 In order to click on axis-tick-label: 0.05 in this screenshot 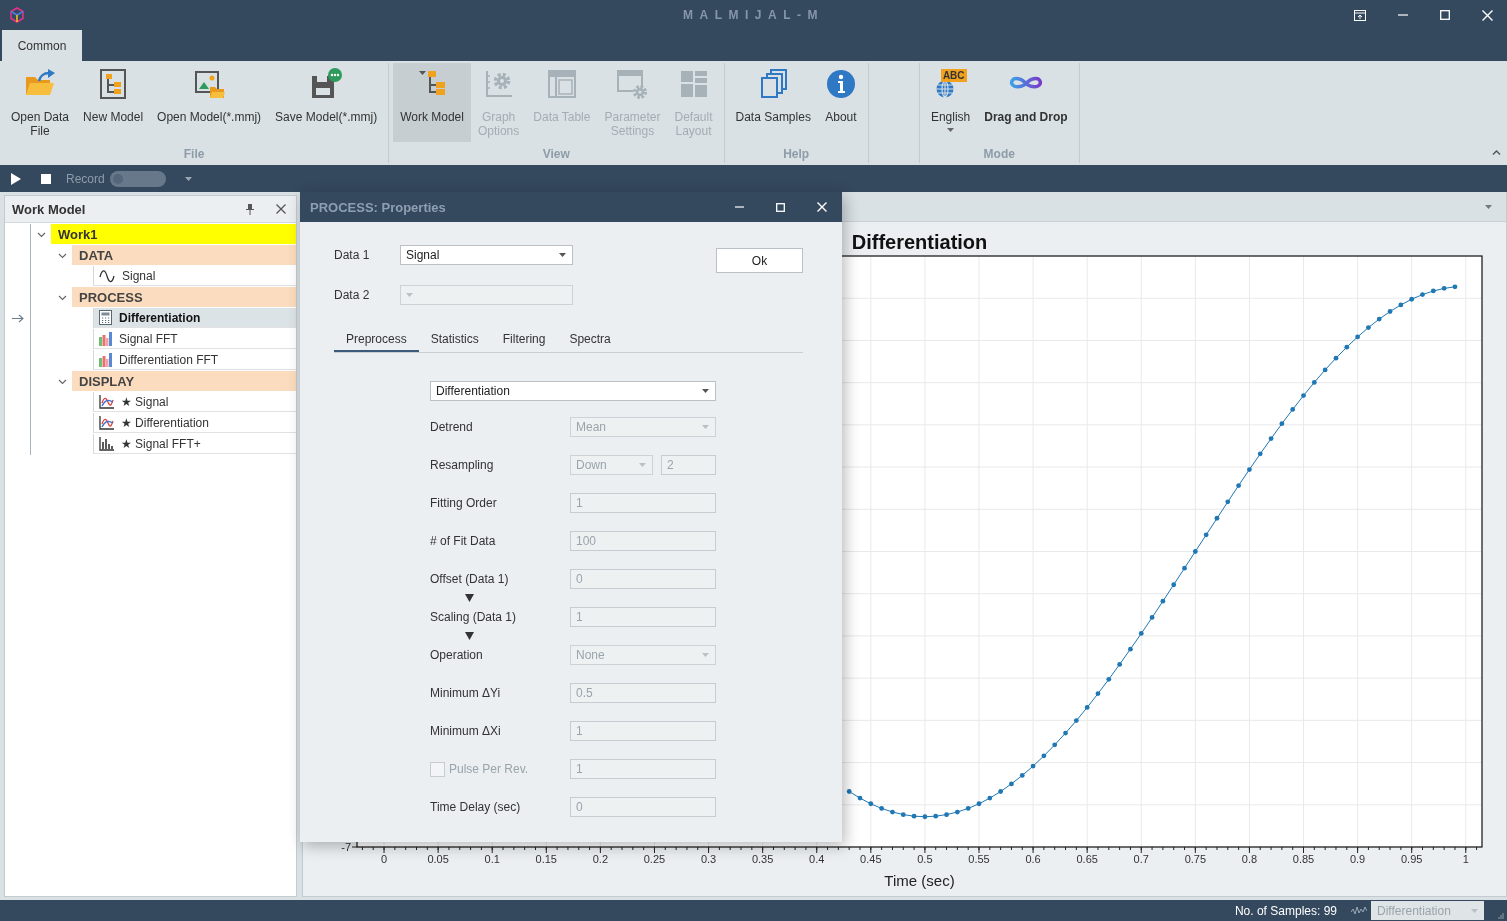, I will do `click(438, 859)`.